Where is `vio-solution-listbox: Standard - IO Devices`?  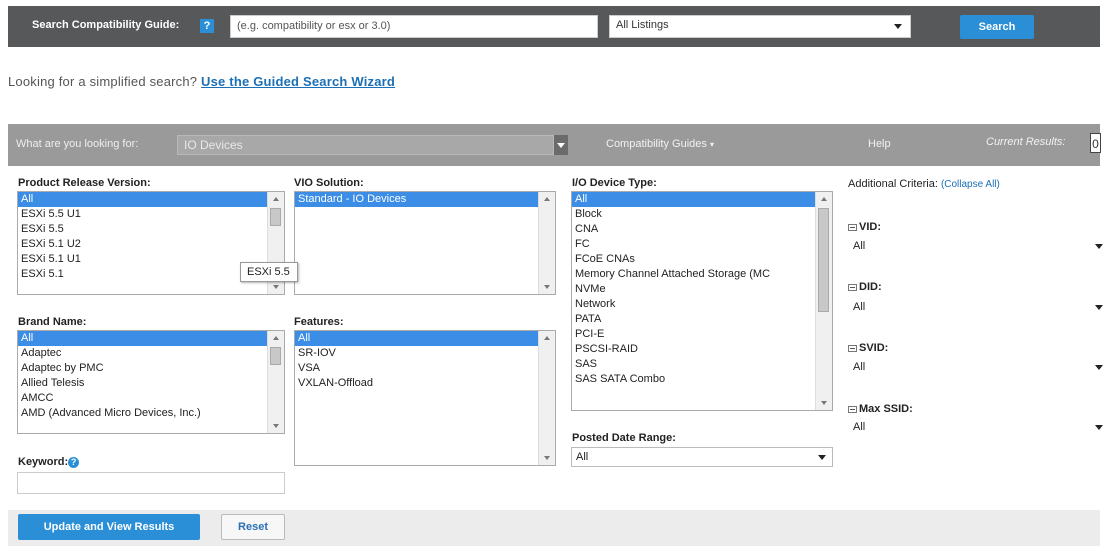
vio-solution-listbox: Standard - IO Devices is located at coordinates (425, 243).